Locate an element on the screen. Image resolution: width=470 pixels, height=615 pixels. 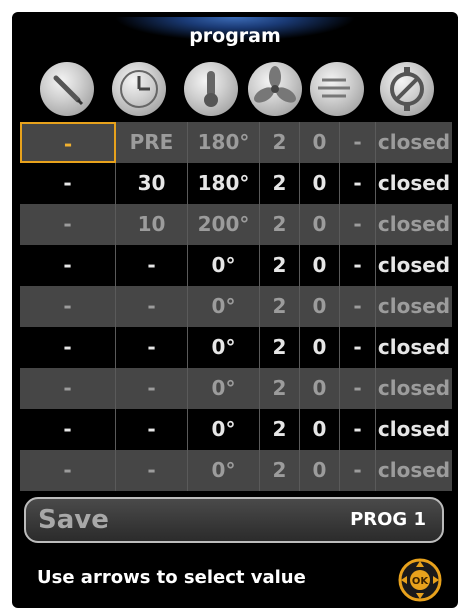
time-cell: PRE is located at coordinates (152, 142).